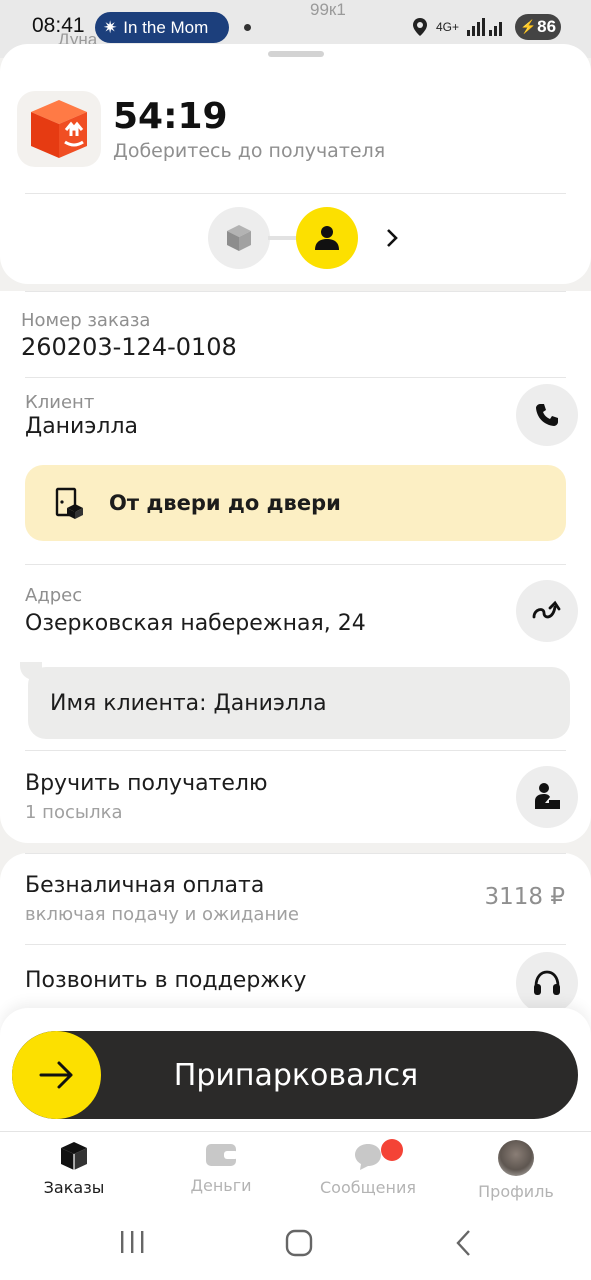 The height and width of the screenshot is (1280, 591). Describe the element at coordinates (528, 26) in the screenshot. I see `bolt-icon: ⚡` at that location.